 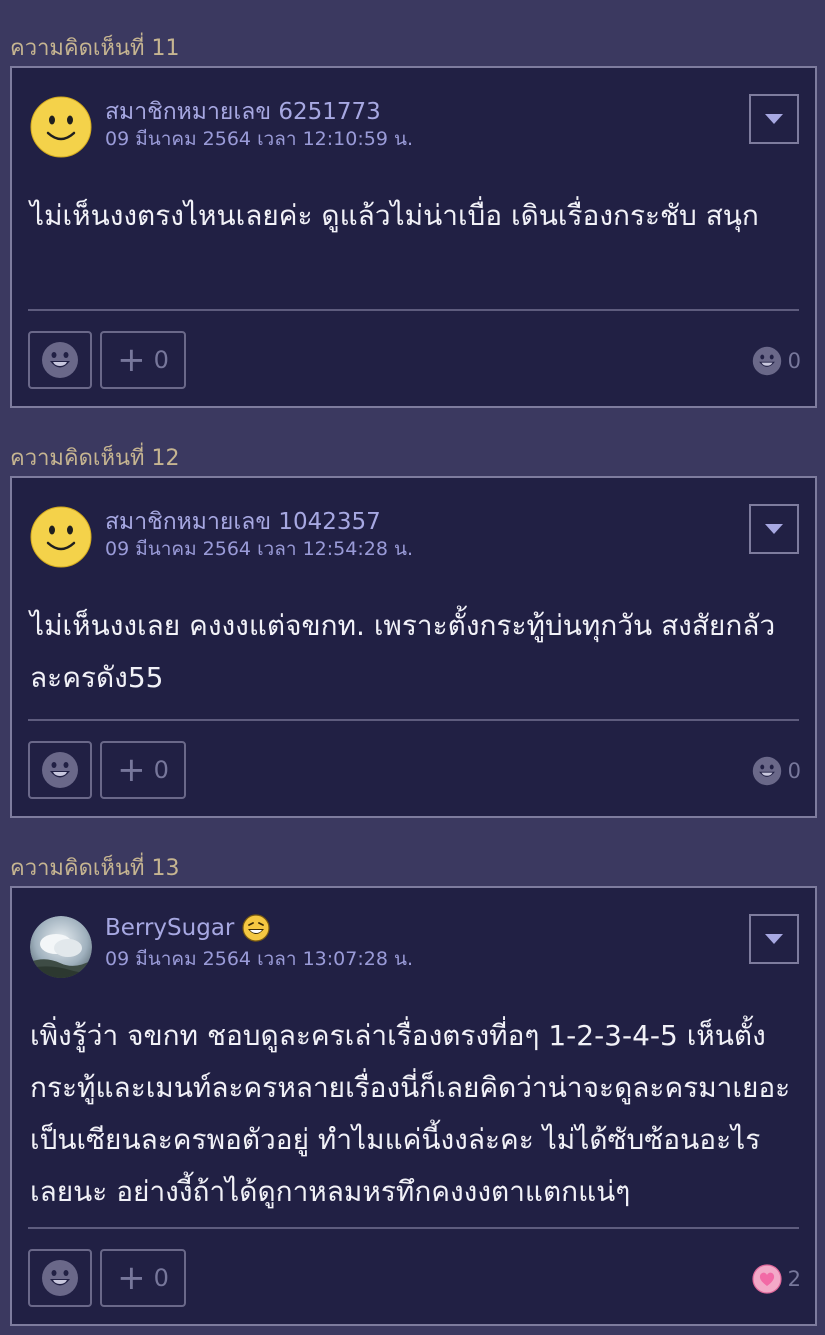 I want to click on comment-heading: ความคิดเห็นที่ 13, so click(x=95, y=868).